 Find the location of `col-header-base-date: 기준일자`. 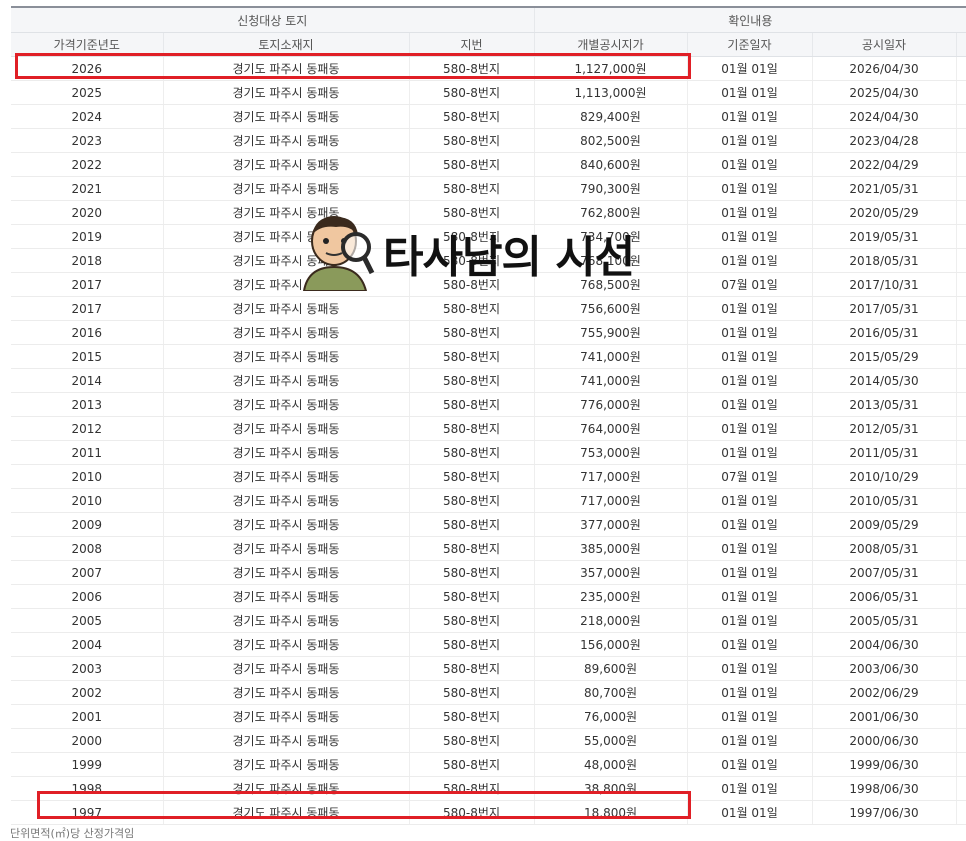

col-header-base-date: 기준일자 is located at coordinates (750, 44).